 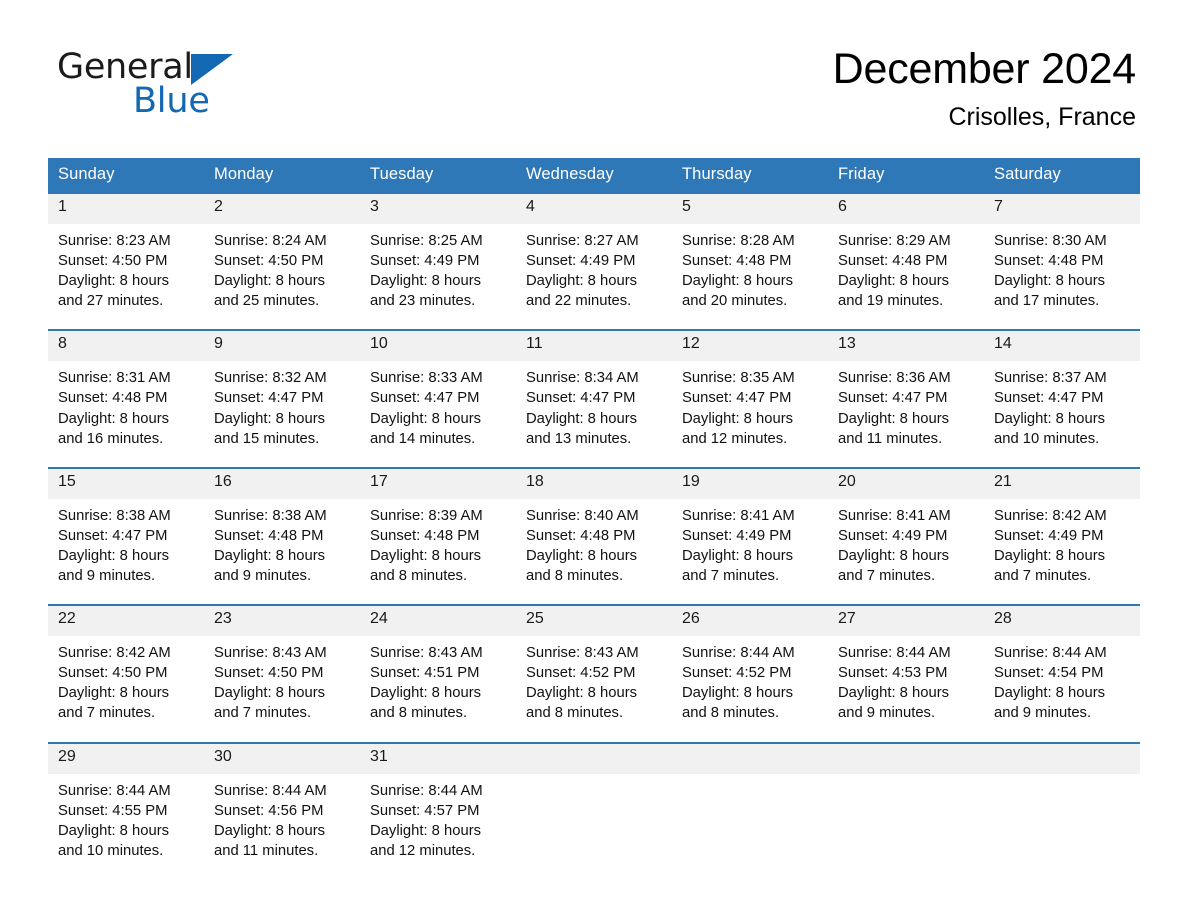 What do you see at coordinates (282, 483) in the screenshot?
I see `day-number: 16` at bounding box center [282, 483].